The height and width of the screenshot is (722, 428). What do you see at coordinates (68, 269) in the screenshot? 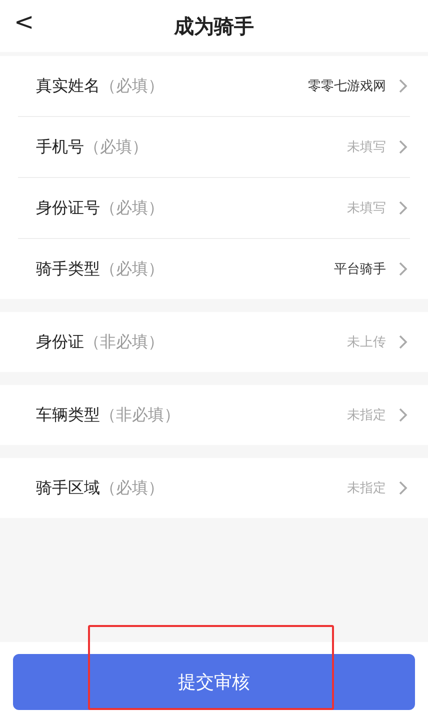
I see `field-label: 骑手类型` at bounding box center [68, 269].